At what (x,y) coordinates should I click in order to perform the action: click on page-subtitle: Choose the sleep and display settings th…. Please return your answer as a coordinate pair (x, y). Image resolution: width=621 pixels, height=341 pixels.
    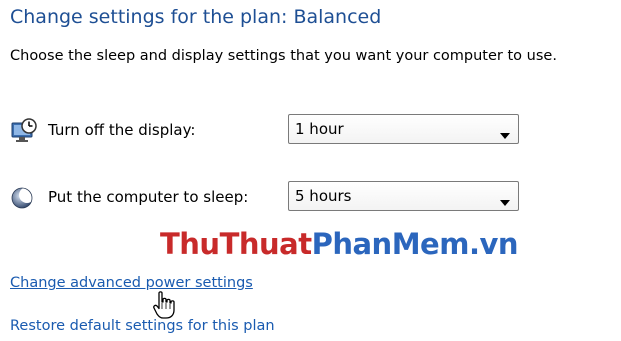
    Looking at the image, I should click on (283, 56).